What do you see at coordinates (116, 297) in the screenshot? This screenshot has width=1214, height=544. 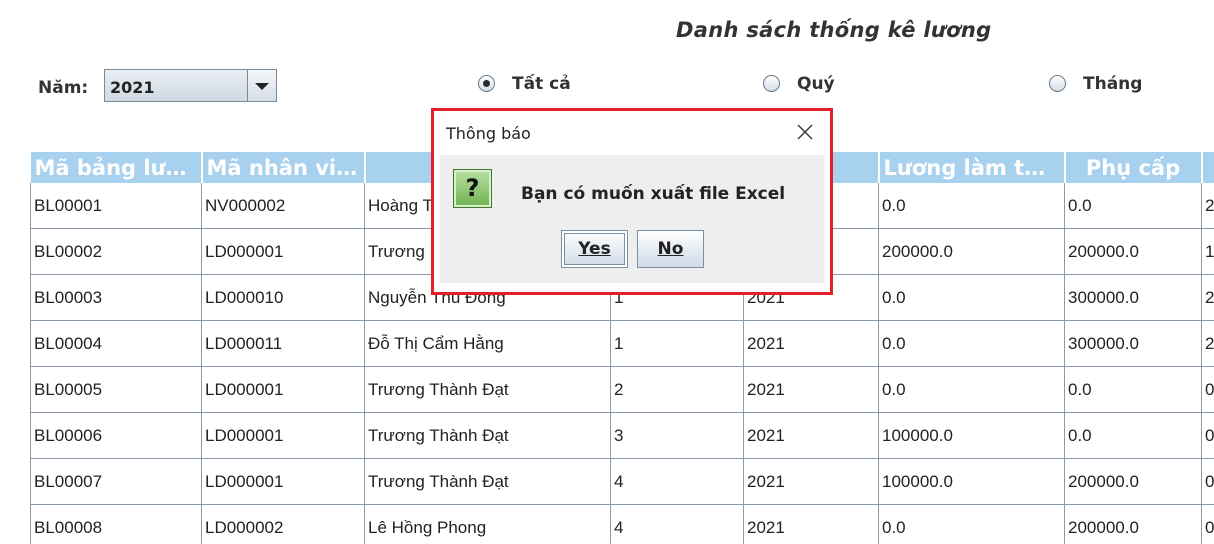 I see `table-cell: BL00003` at bounding box center [116, 297].